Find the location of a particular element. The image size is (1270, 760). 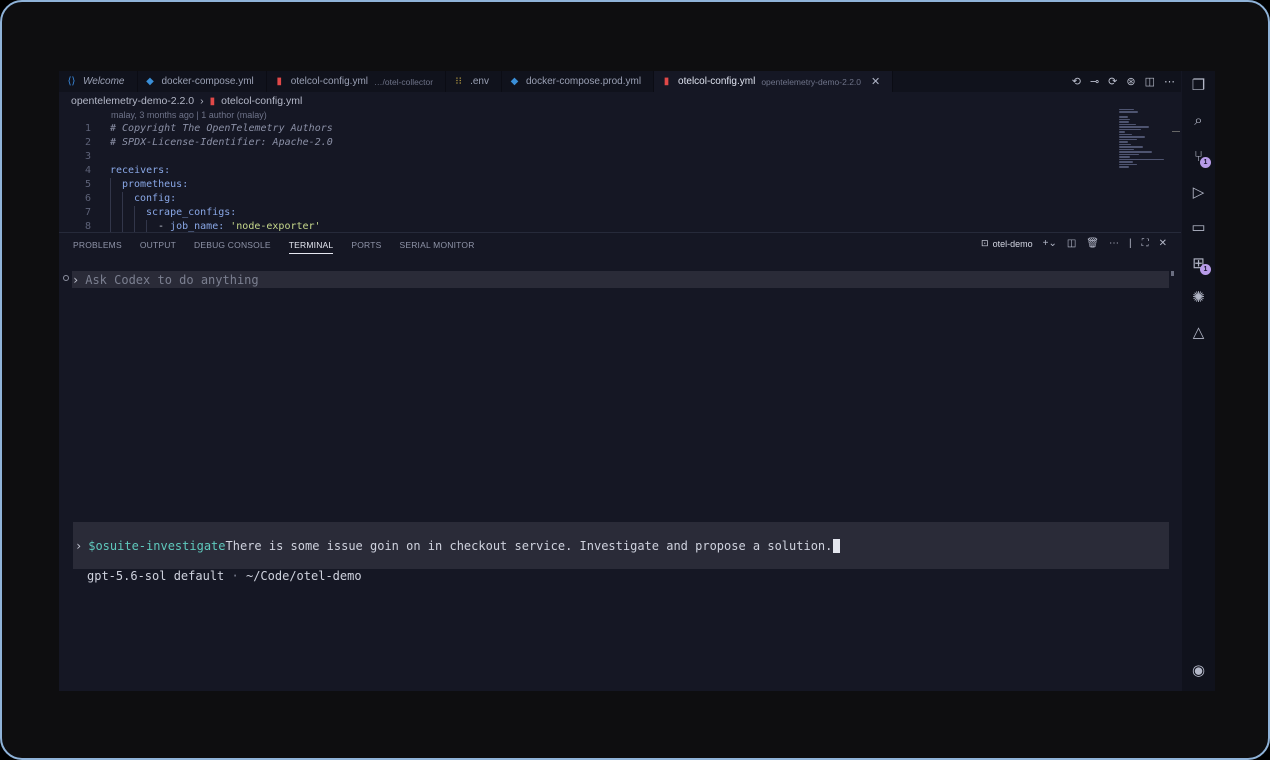

remote-explorer-icon: ▭ is located at coordinates (1198, 227).